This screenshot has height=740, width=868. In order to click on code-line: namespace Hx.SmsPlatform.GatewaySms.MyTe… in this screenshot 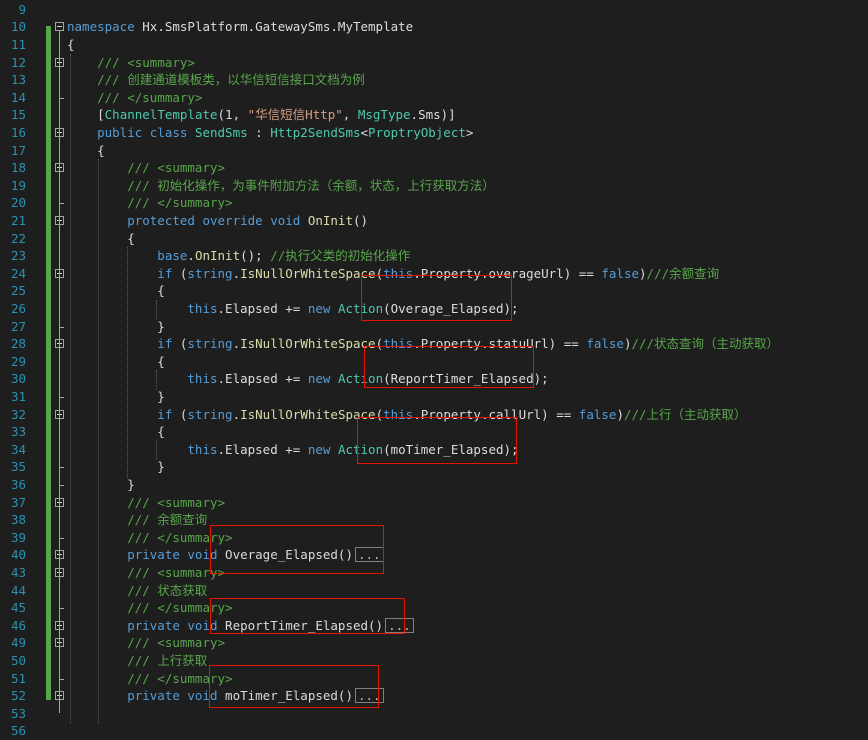, I will do `click(240, 27)`.